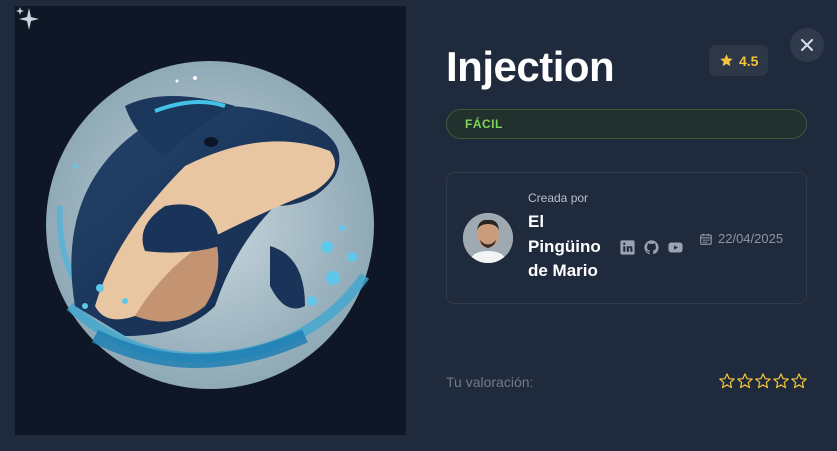 The image size is (837, 451). I want to click on your-rating-label: Tu valoración:, so click(490, 382).